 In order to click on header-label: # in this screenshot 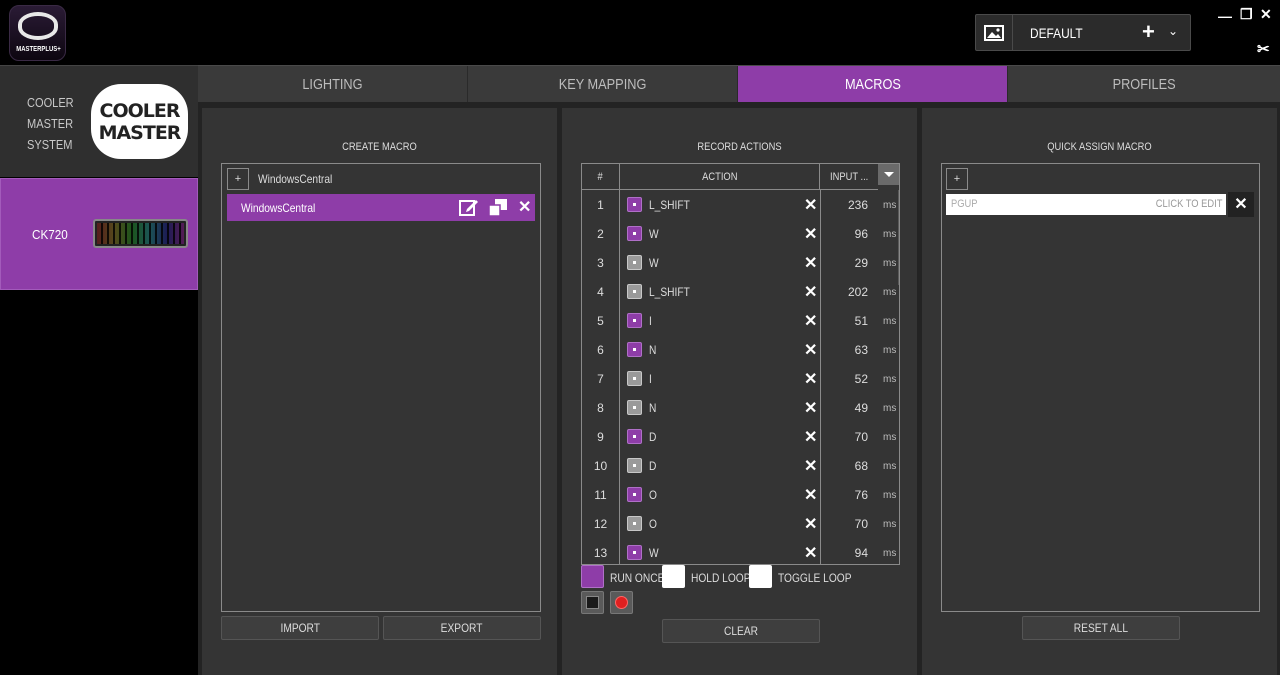, I will do `click(600, 176)`.